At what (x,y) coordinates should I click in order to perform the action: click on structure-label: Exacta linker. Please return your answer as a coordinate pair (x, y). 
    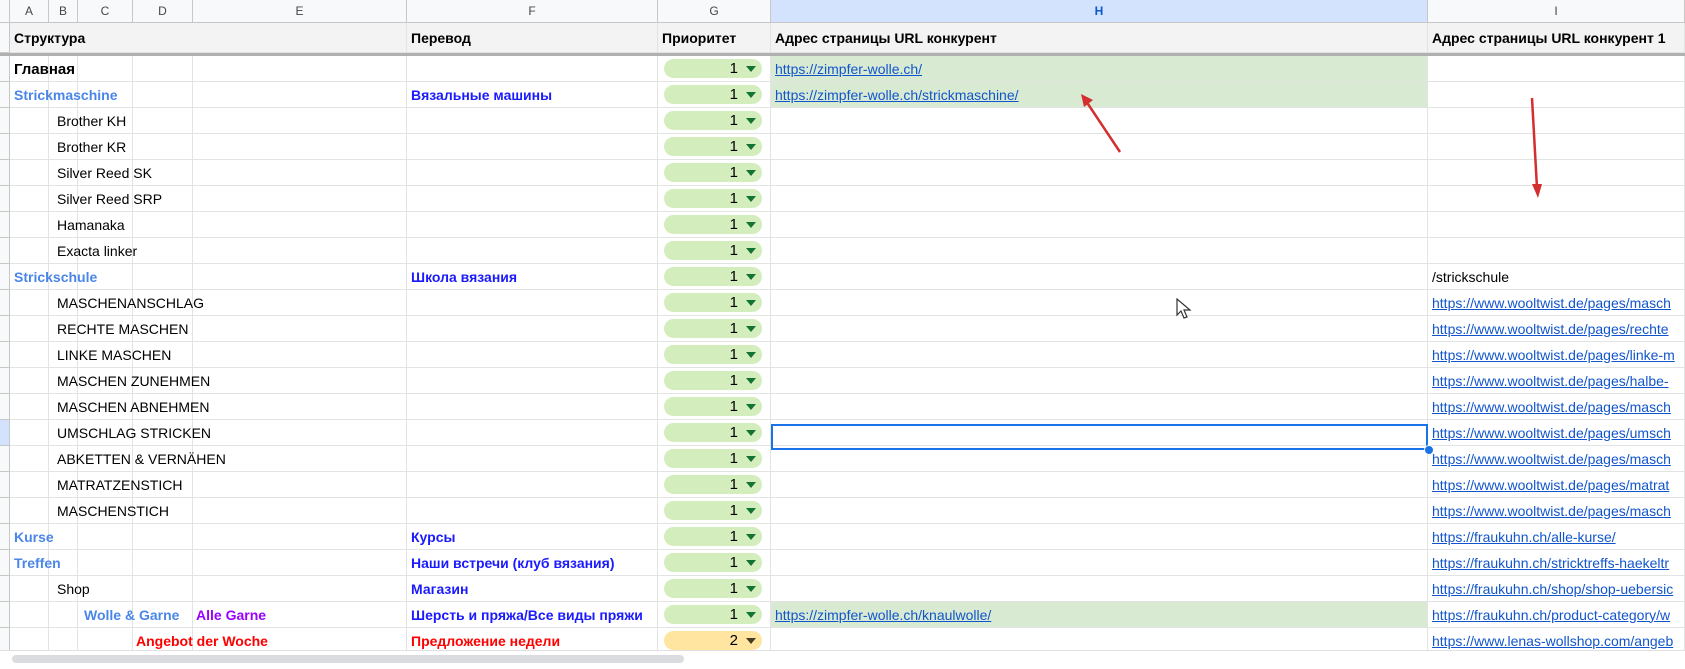
    Looking at the image, I should click on (97, 251).